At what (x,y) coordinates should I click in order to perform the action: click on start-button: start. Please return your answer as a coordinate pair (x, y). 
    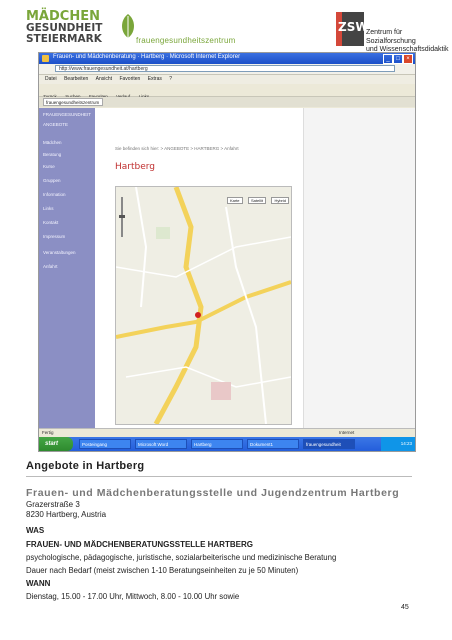
    Looking at the image, I should click on (56, 444).